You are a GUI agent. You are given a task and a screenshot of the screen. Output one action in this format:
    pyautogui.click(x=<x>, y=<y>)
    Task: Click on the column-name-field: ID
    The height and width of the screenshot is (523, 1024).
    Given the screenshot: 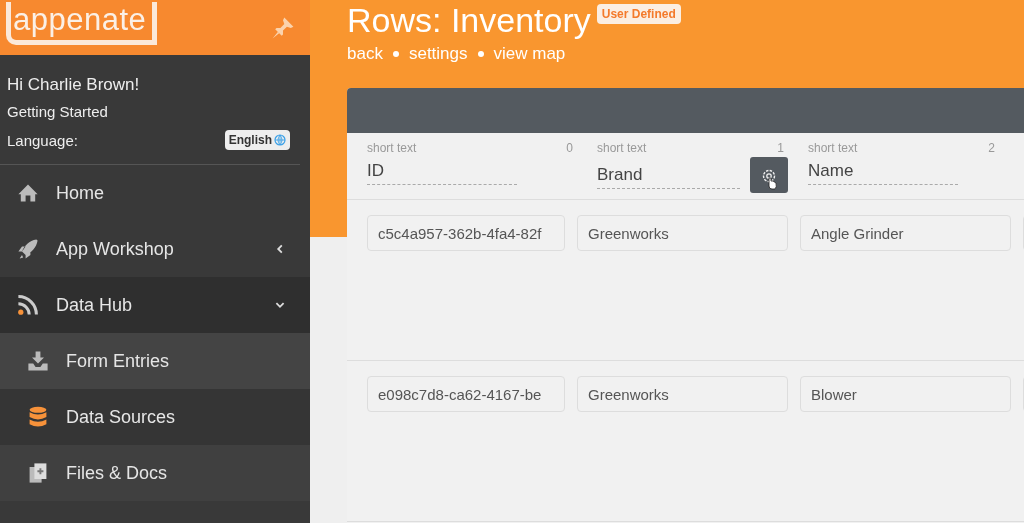 What is the action you would take?
    pyautogui.click(x=442, y=171)
    